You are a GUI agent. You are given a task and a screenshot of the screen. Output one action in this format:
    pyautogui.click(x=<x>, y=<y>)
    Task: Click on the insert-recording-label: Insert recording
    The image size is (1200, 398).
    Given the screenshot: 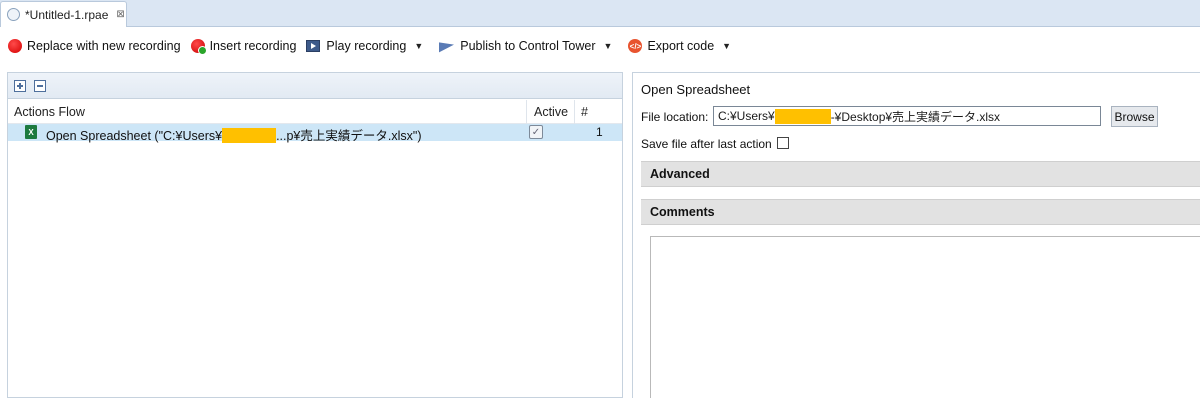 What is the action you would take?
    pyautogui.click(x=253, y=46)
    